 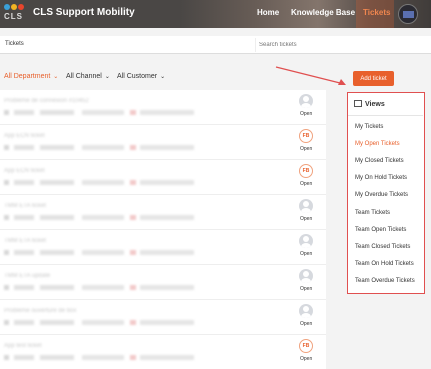 I want to click on ticket-row: Problème de connexion #10452 Open, so click(x=163, y=107).